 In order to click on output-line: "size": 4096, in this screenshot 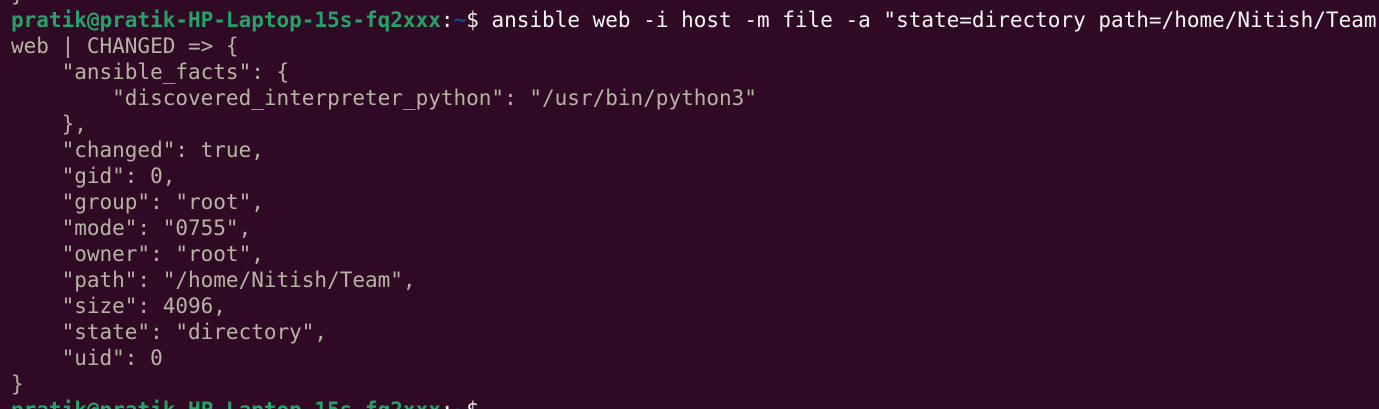, I will do `click(118, 306)`.